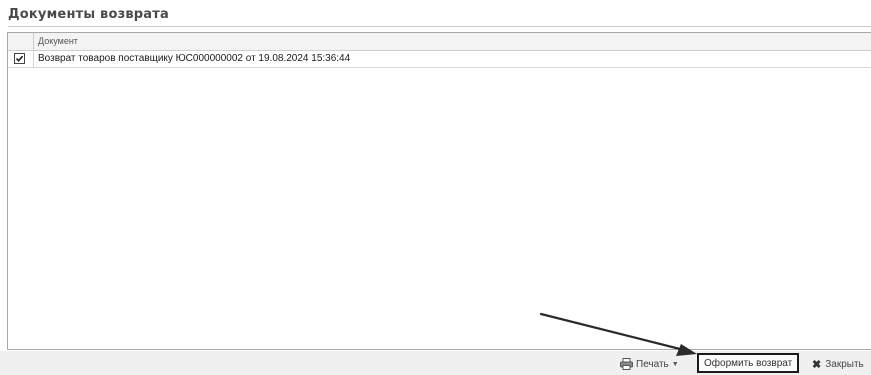 Image resolution: width=871 pixels, height=375 pixels. I want to click on close-icon: ✖, so click(817, 364).